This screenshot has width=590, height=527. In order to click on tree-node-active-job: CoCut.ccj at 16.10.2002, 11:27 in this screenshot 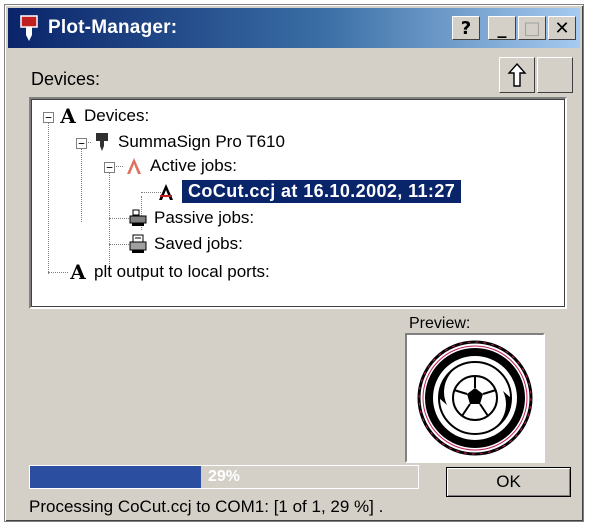, I will do `click(309, 191)`.